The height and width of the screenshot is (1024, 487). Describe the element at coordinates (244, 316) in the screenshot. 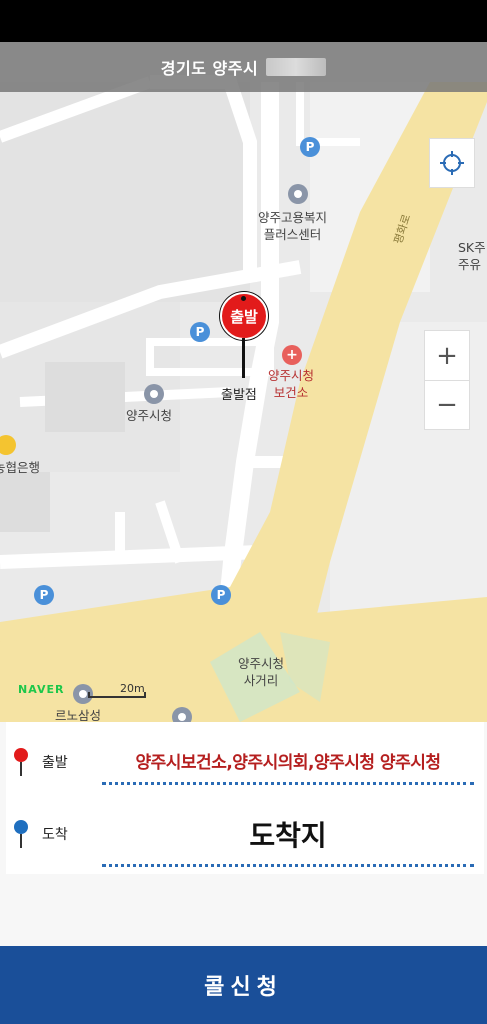

I see `start-pin-label: 출발` at that location.